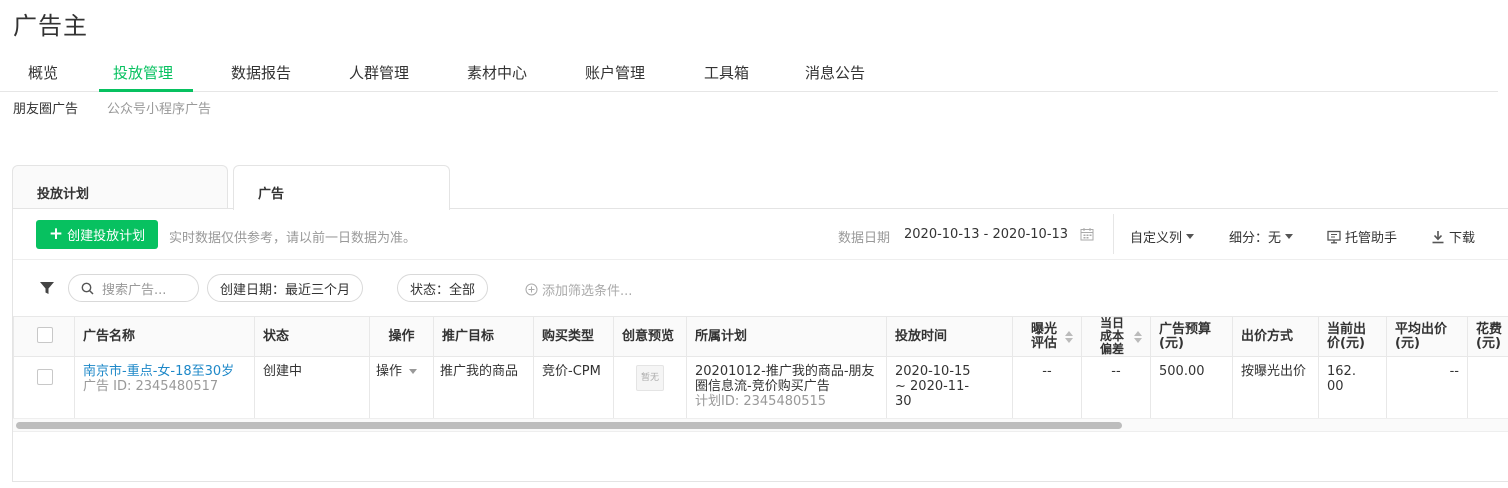 Image resolution: width=1508 pixels, height=488 pixels. I want to click on row-checkbox, so click(45, 377).